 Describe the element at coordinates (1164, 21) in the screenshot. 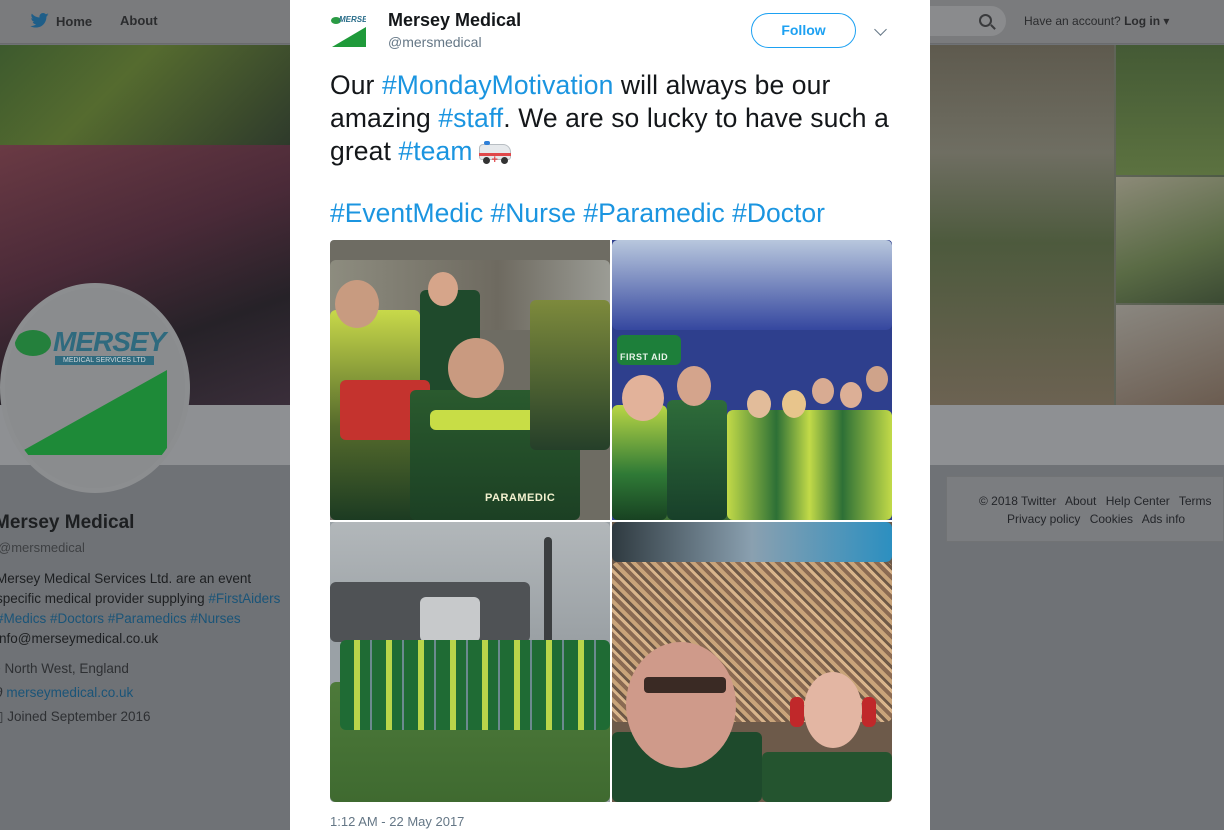

I see `chevron-down-icon: ▾` at that location.